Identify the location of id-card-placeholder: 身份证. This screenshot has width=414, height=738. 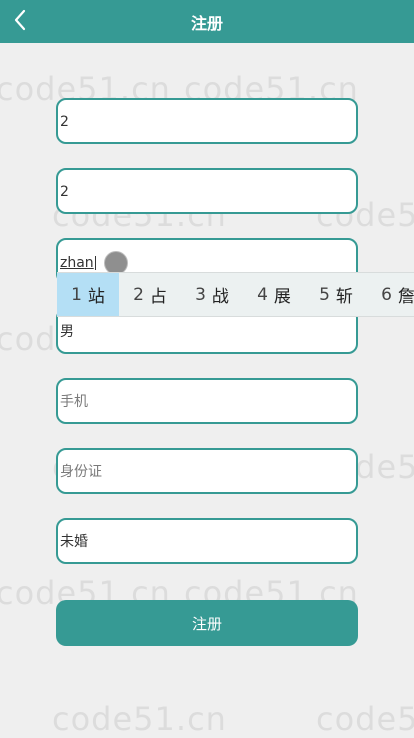
(81, 472).